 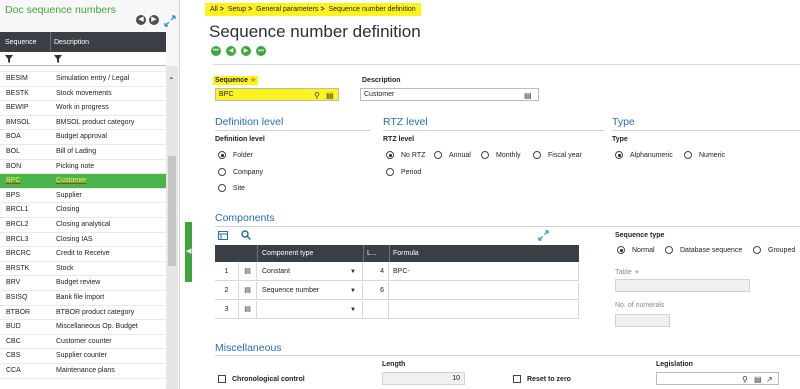 I want to click on list-item: BESIM Simulation entry / Legal, so click(x=83, y=79).